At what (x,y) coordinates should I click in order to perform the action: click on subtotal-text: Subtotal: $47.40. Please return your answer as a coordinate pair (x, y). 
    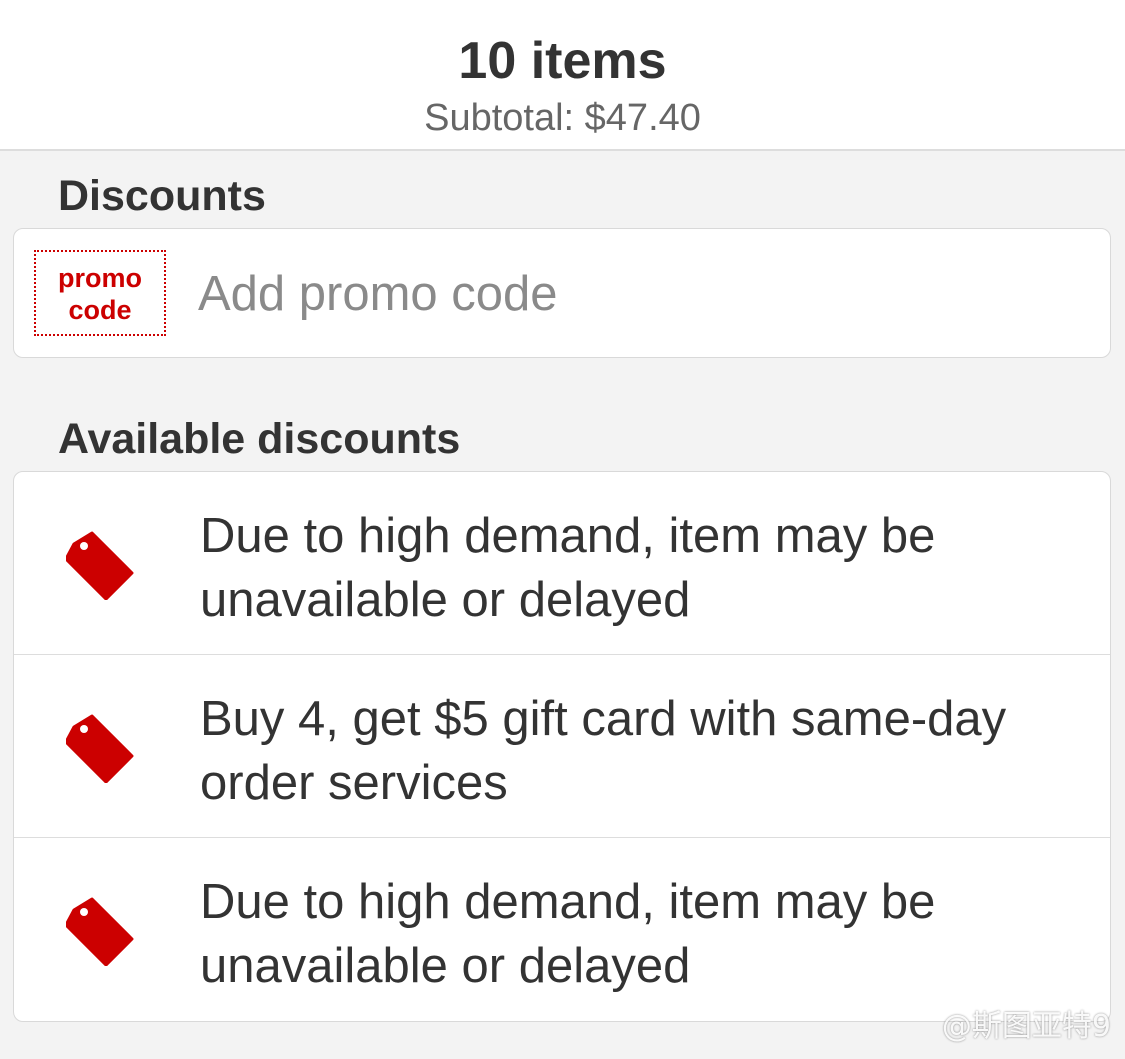
    Looking at the image, I should click on (562, 118).